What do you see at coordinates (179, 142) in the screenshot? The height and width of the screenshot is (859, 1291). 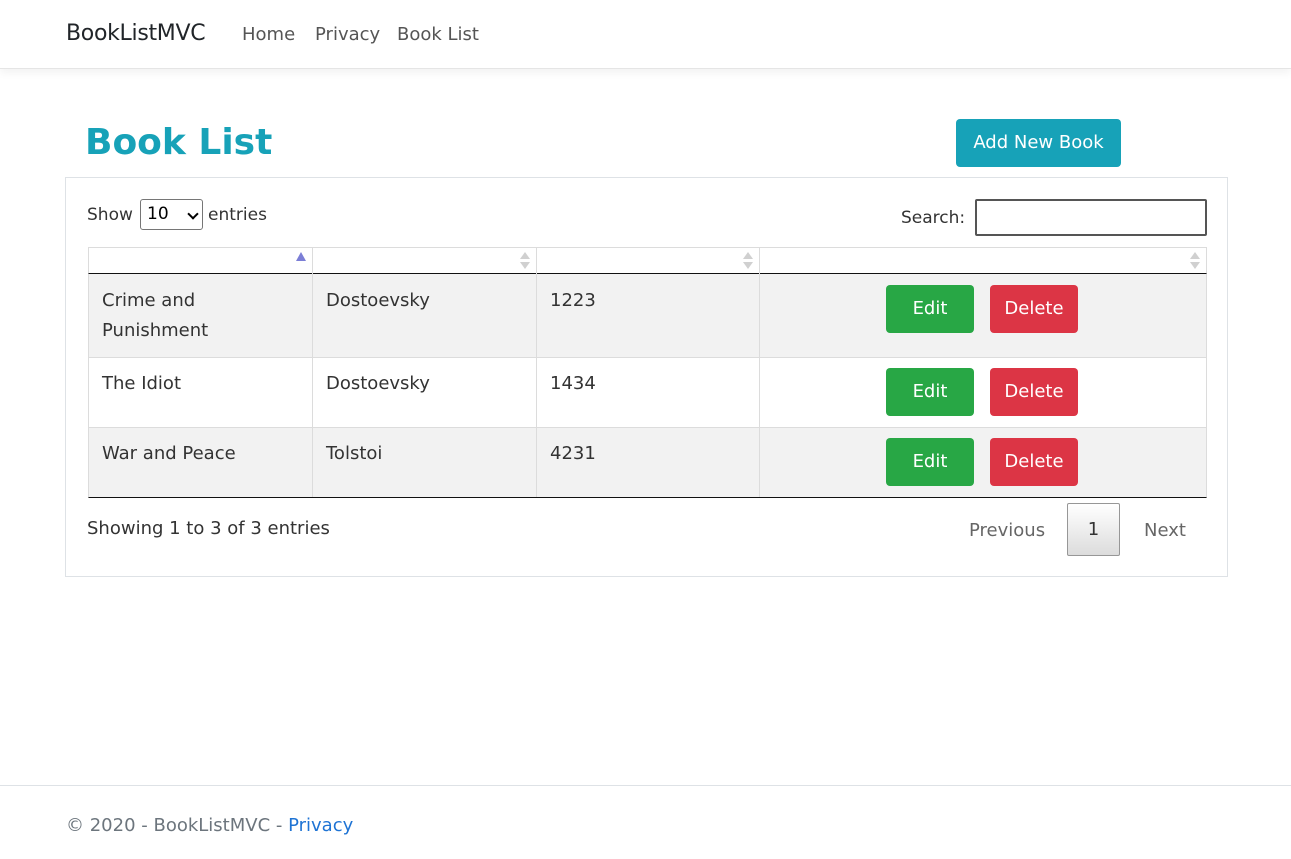 I see `page-title: Book List` at bounding box center [179, 142].